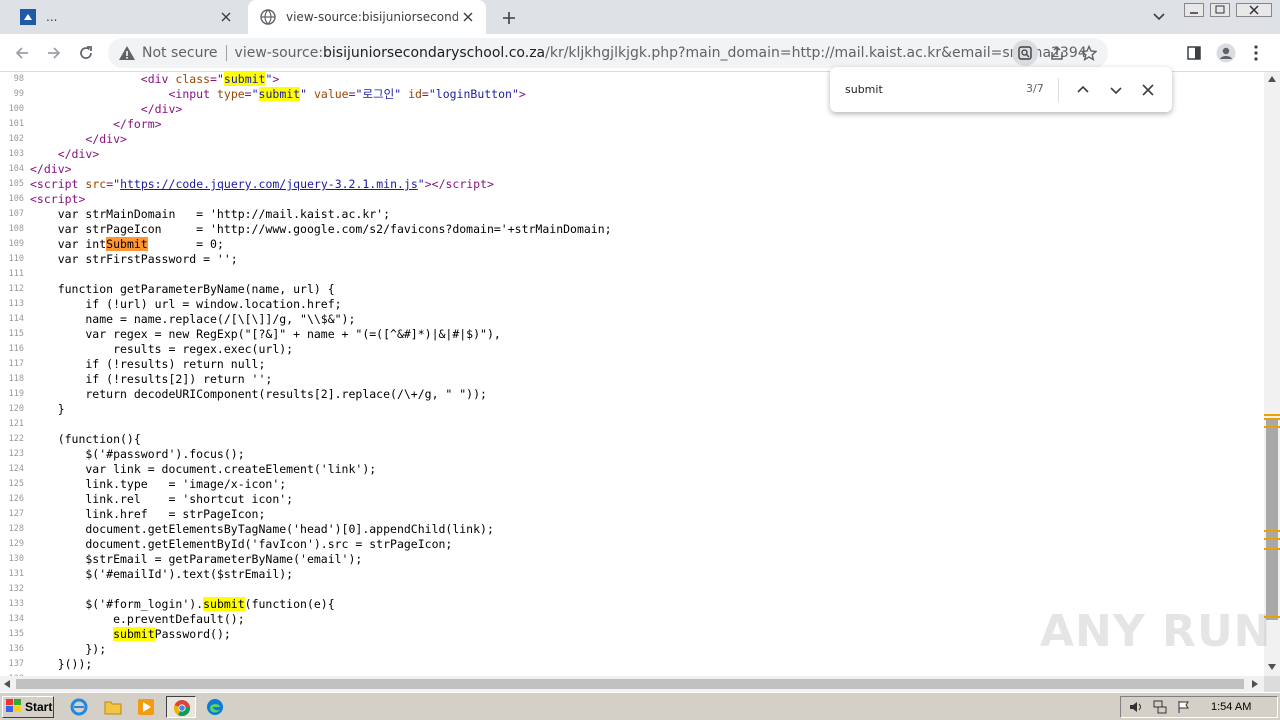 The width and height of the screenshot is (1280, 720). What do you see at coordinates (16, 379) in the screenshot?
I see `line-number: 118` at bounding box center [16, 379].